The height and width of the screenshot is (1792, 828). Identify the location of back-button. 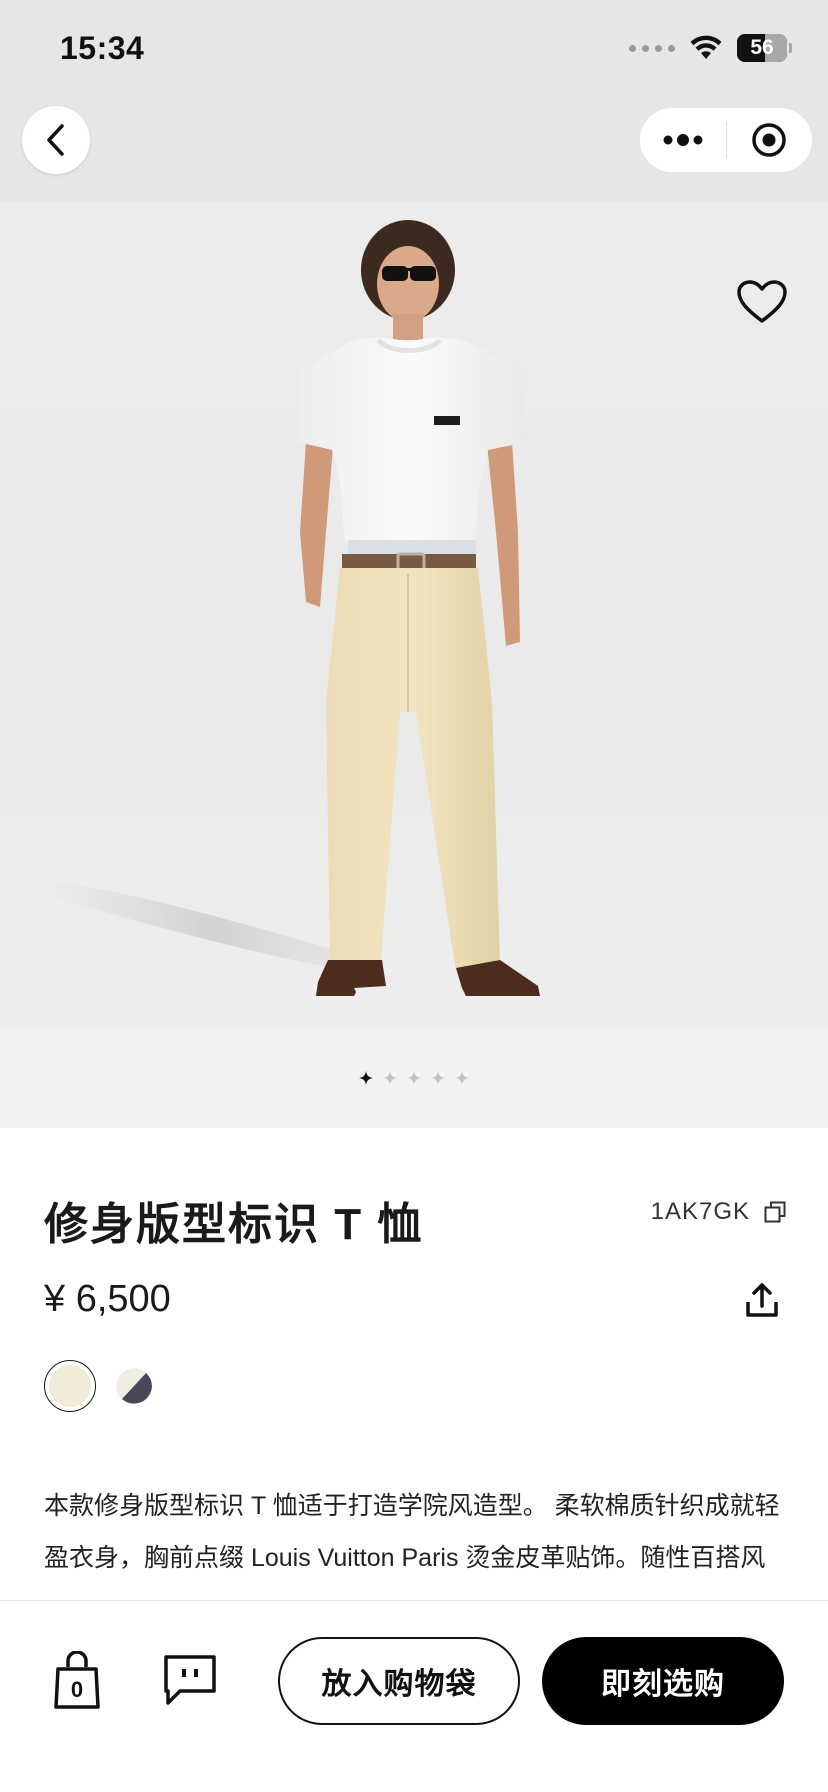
(56, 140).